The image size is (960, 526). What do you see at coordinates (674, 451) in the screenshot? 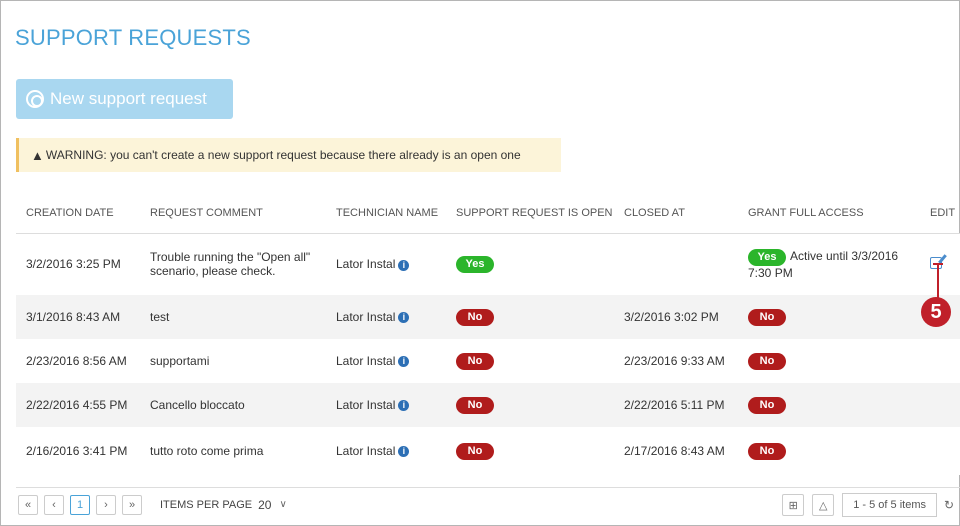
I see `closed-at-cell: 2/17/2016 8:43 AM` at bounding box center [674, 451].